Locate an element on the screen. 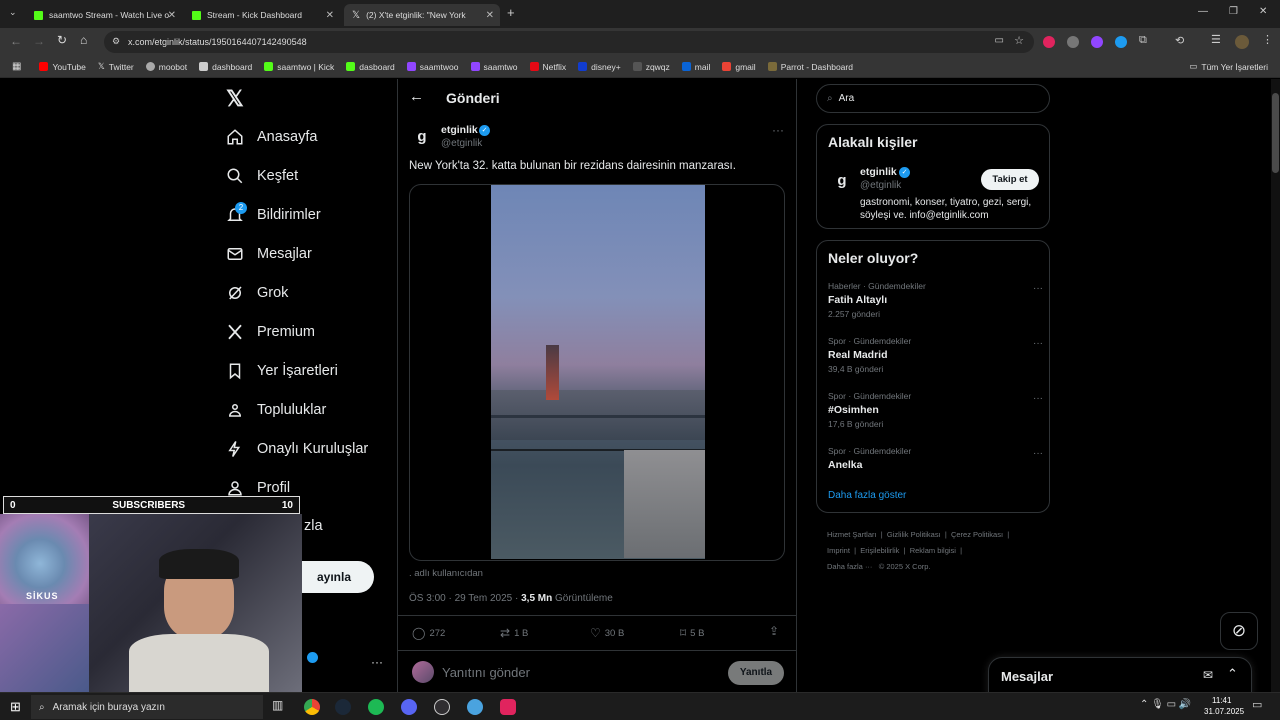  bookmark-dashboard: dashboard is located at coordinates (225, 67).